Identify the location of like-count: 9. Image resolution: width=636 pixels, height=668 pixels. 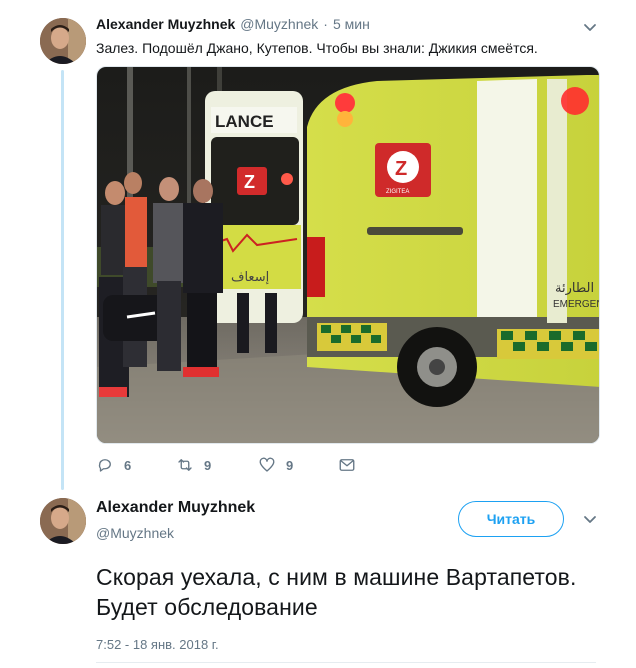
(290, 465).